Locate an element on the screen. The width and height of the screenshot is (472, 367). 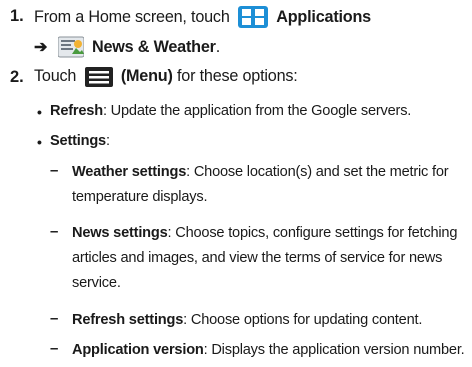
bullet-label: Settings is located at coordinates (78, 141).